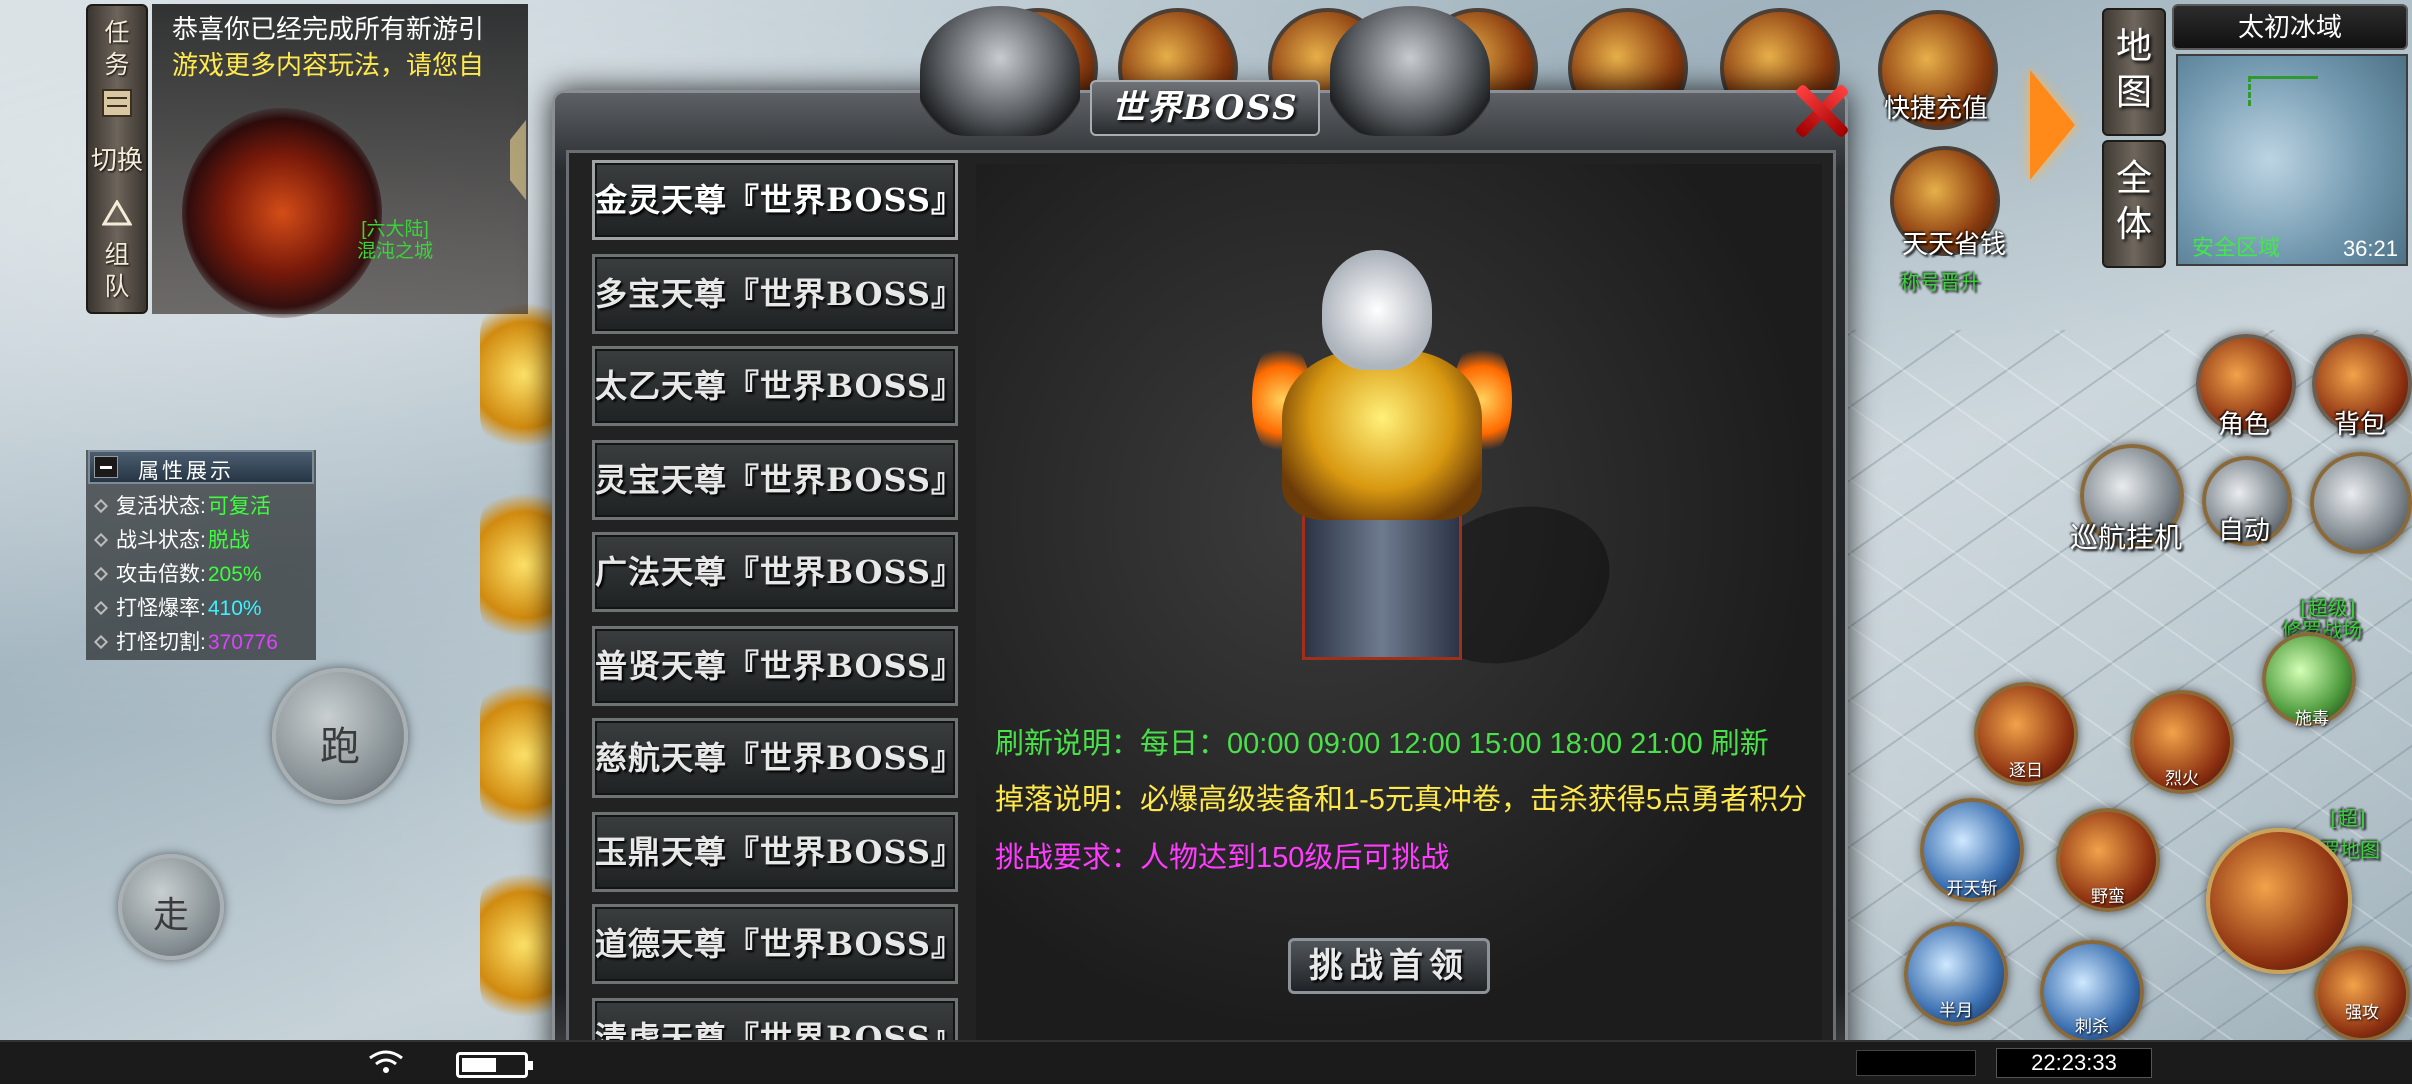 The width and height of the screenshot is (2412, 1084). What do you see at coordinates (2292, 160) in the screenshot?
I see `minimap: 安全区域 36:21` at bounding box center [2292, 160].